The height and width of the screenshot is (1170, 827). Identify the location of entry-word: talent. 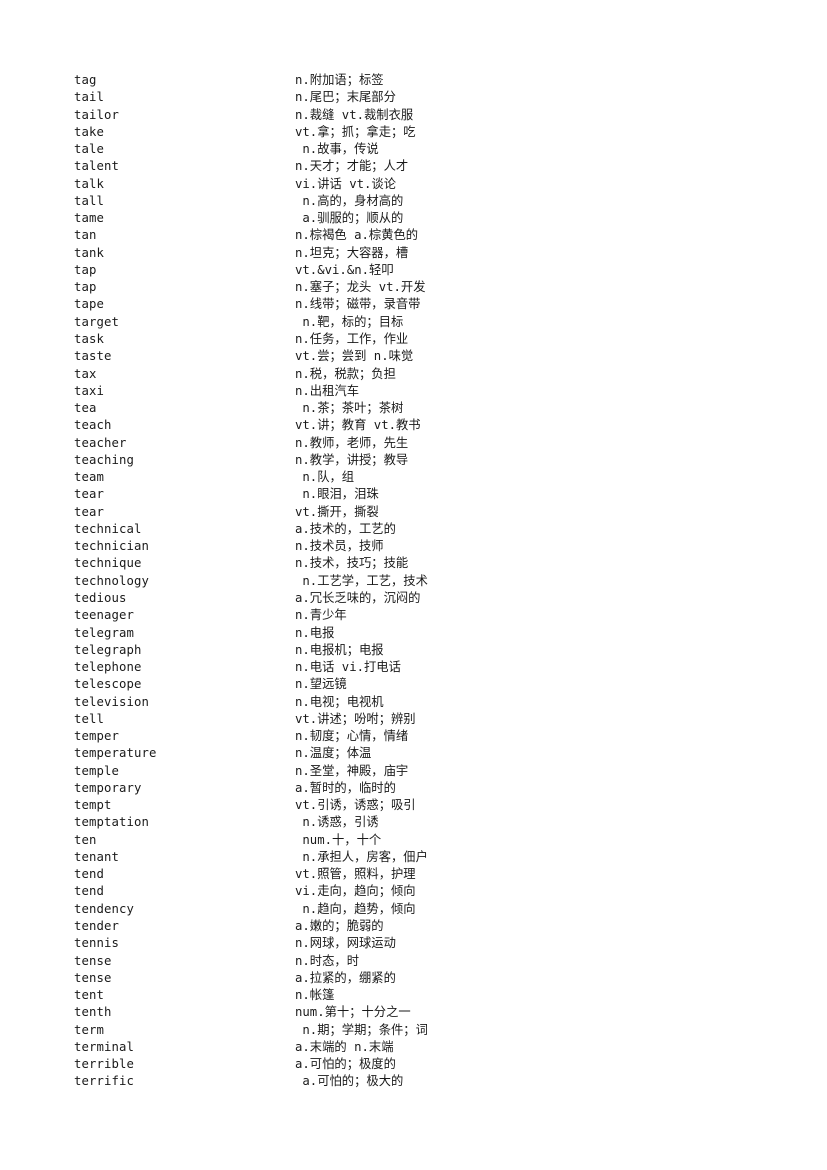
(97, 166).